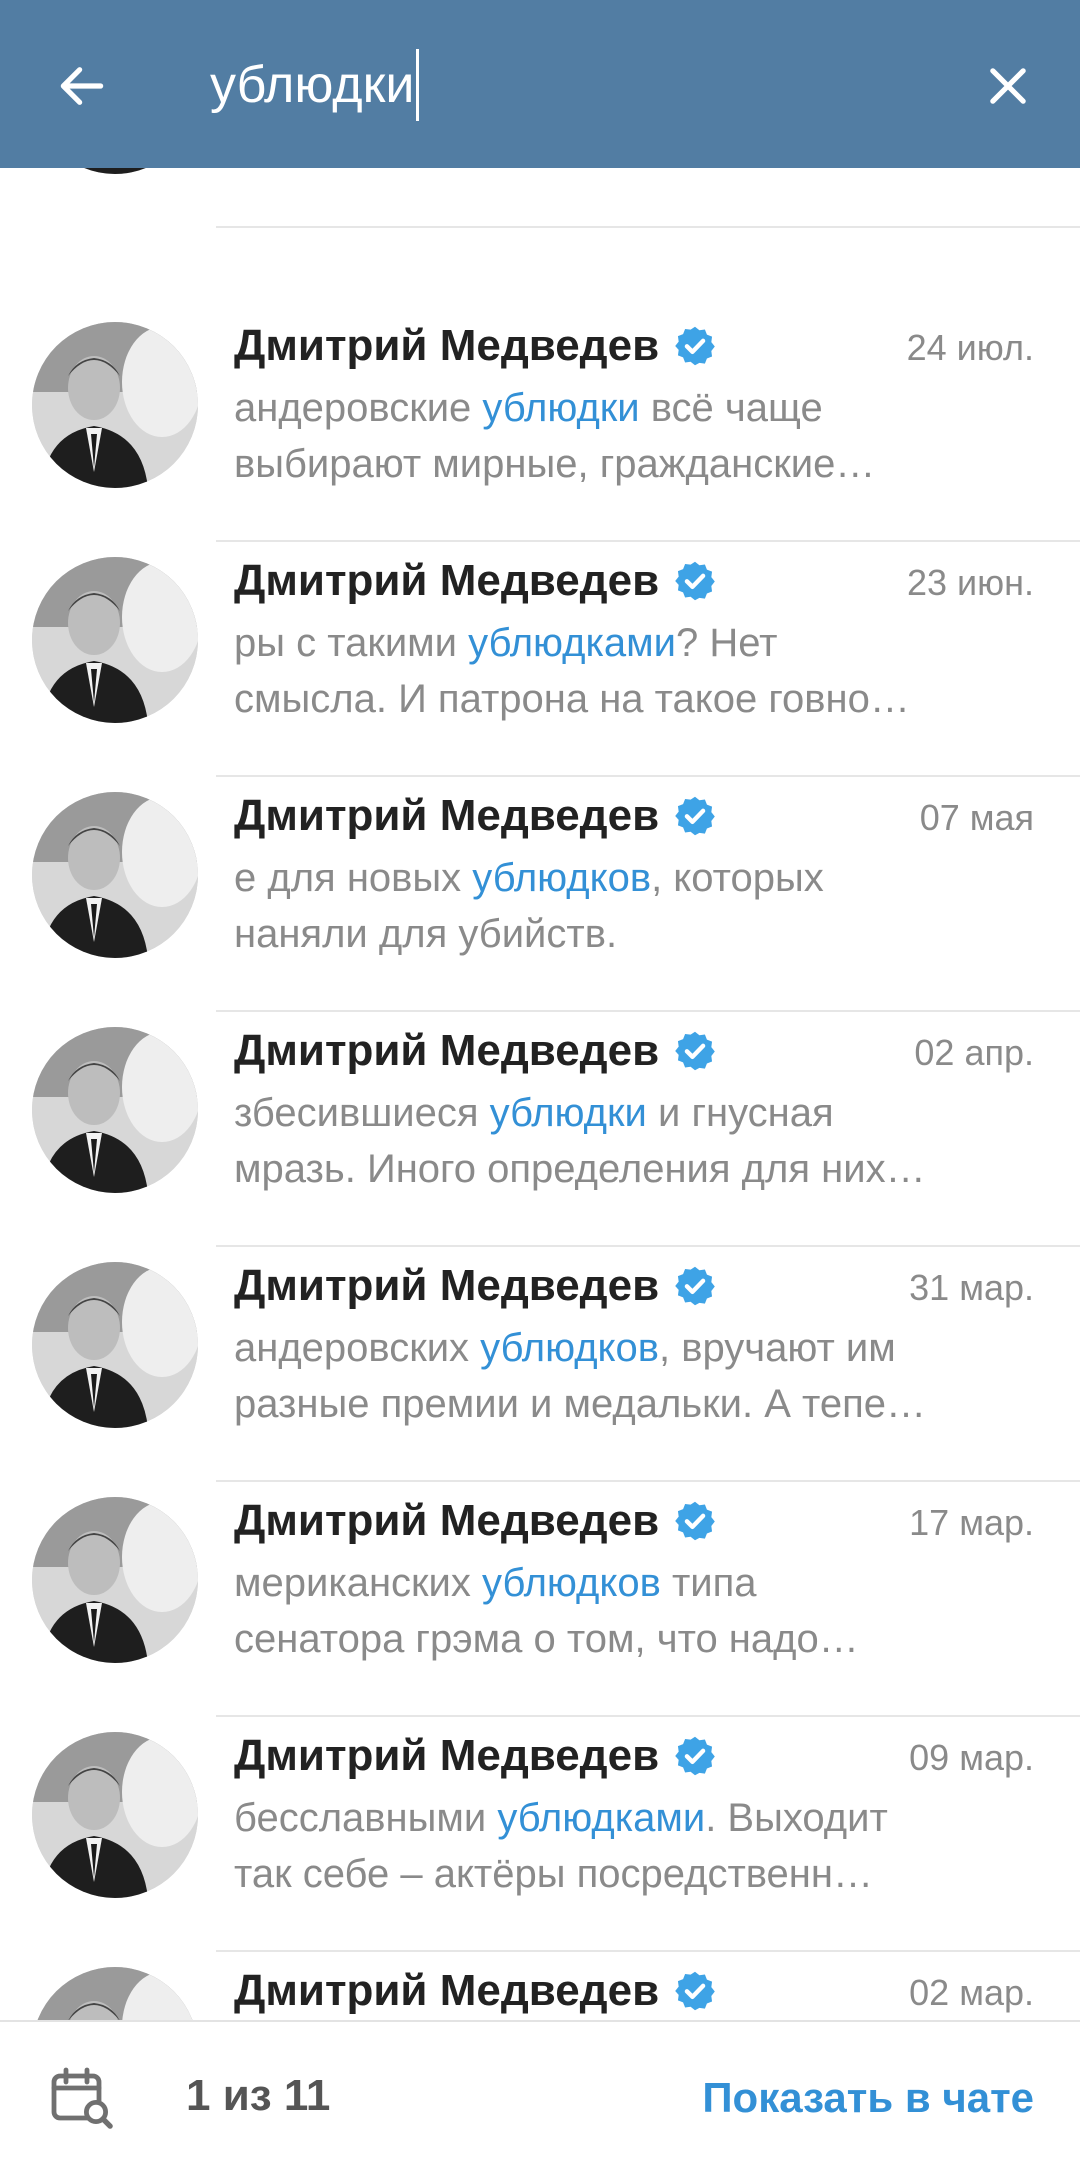  What do you see at coordinates (351, 643) in the screenshot?
I see `snippet-text: ры с такими` at bounding box center [351, 643].